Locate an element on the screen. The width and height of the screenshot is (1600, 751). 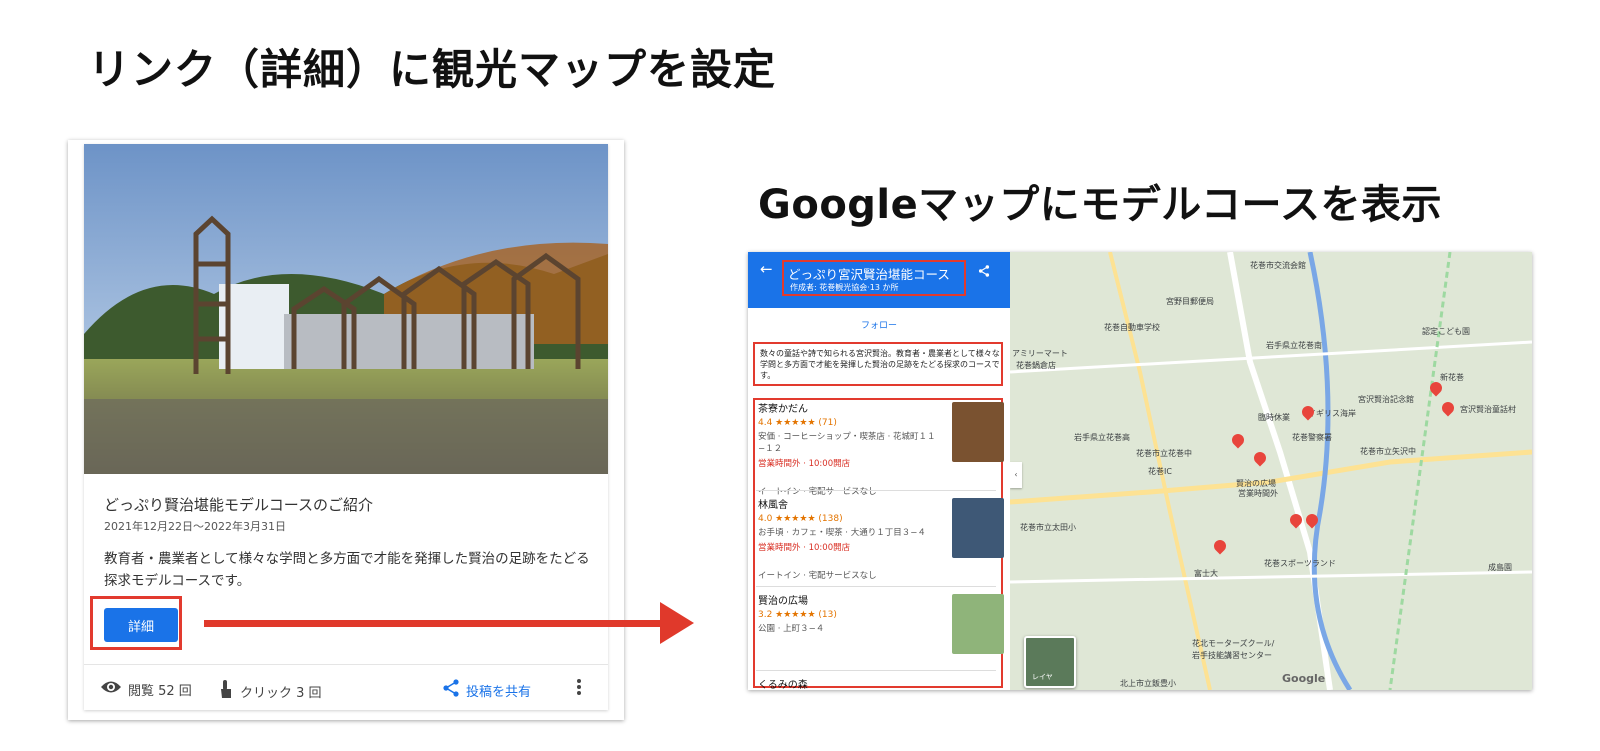
map-label: 富士大 is located at coordinates (1206, 573).